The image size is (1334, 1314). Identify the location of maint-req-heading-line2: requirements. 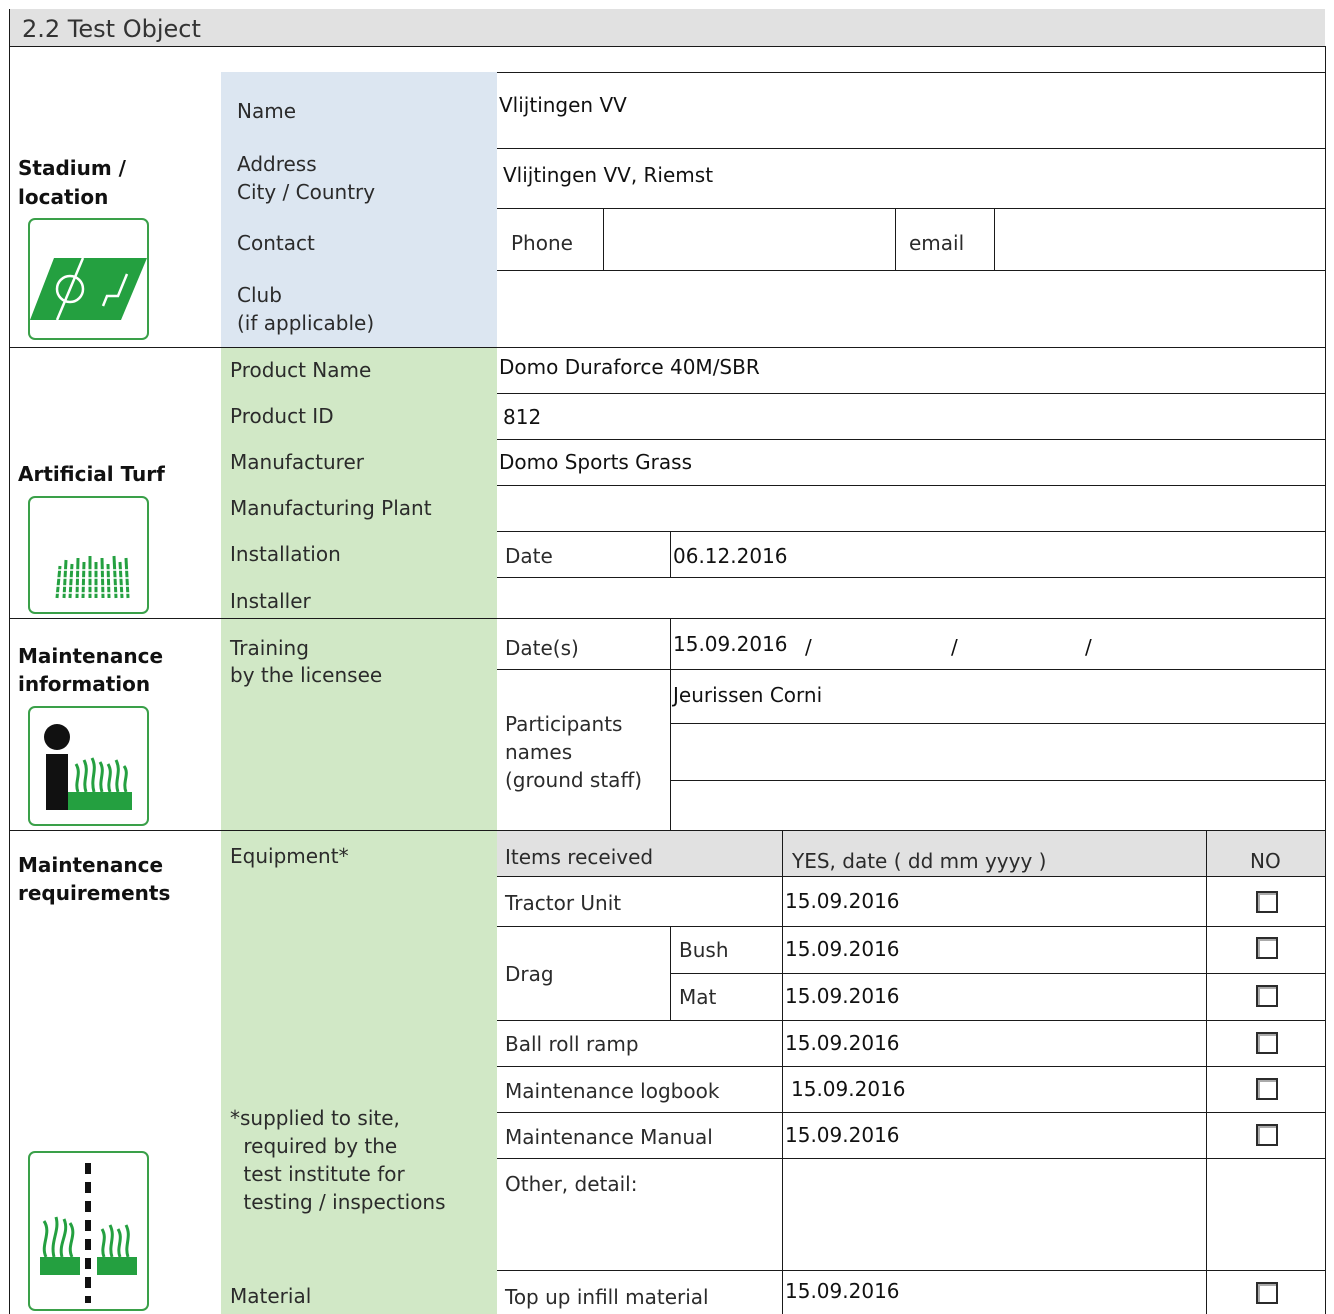
(94, 893).